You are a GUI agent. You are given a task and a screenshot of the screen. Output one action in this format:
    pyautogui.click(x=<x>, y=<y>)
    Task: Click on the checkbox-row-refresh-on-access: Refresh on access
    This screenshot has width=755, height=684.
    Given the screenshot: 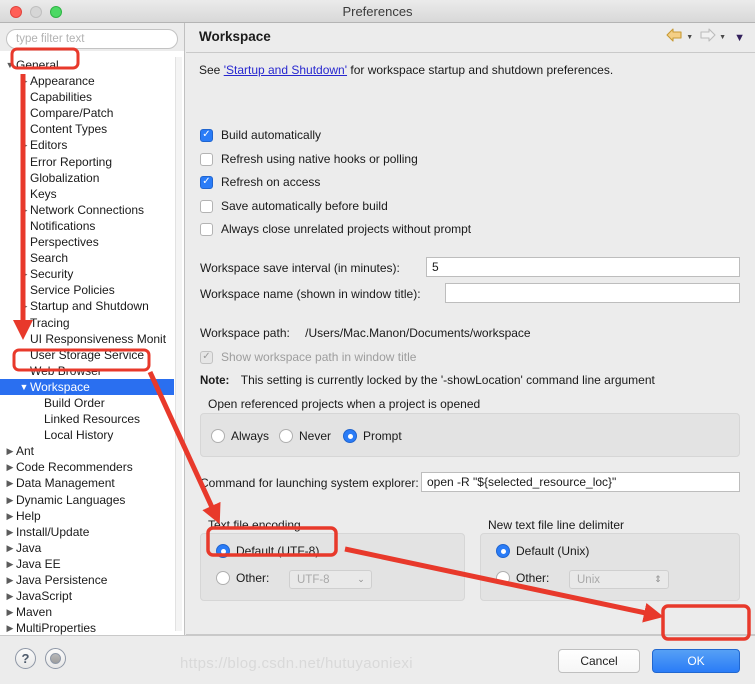 What is the action you would take?
    pyautogui.click(x=260, y=182)
    